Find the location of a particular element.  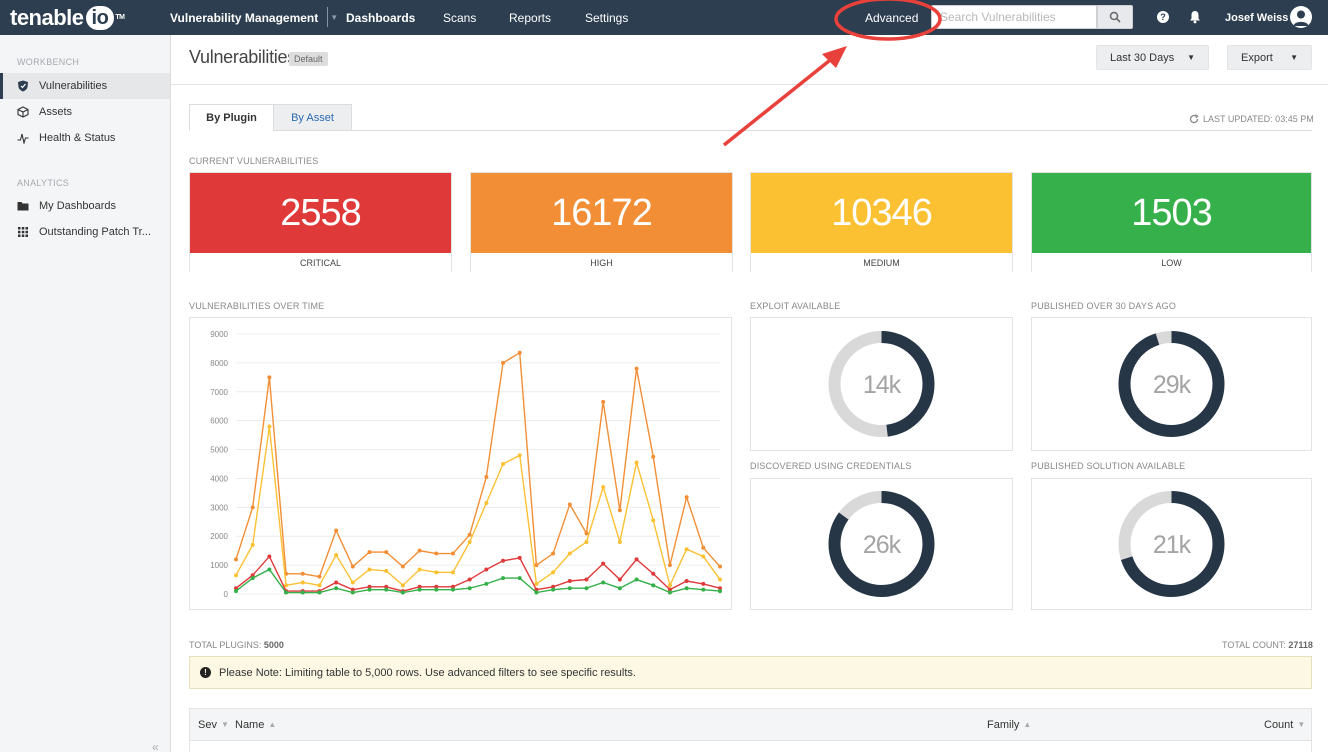

last-updated: LAST UPDATED: 03:45 PM is located at coordinates (1251, 119).